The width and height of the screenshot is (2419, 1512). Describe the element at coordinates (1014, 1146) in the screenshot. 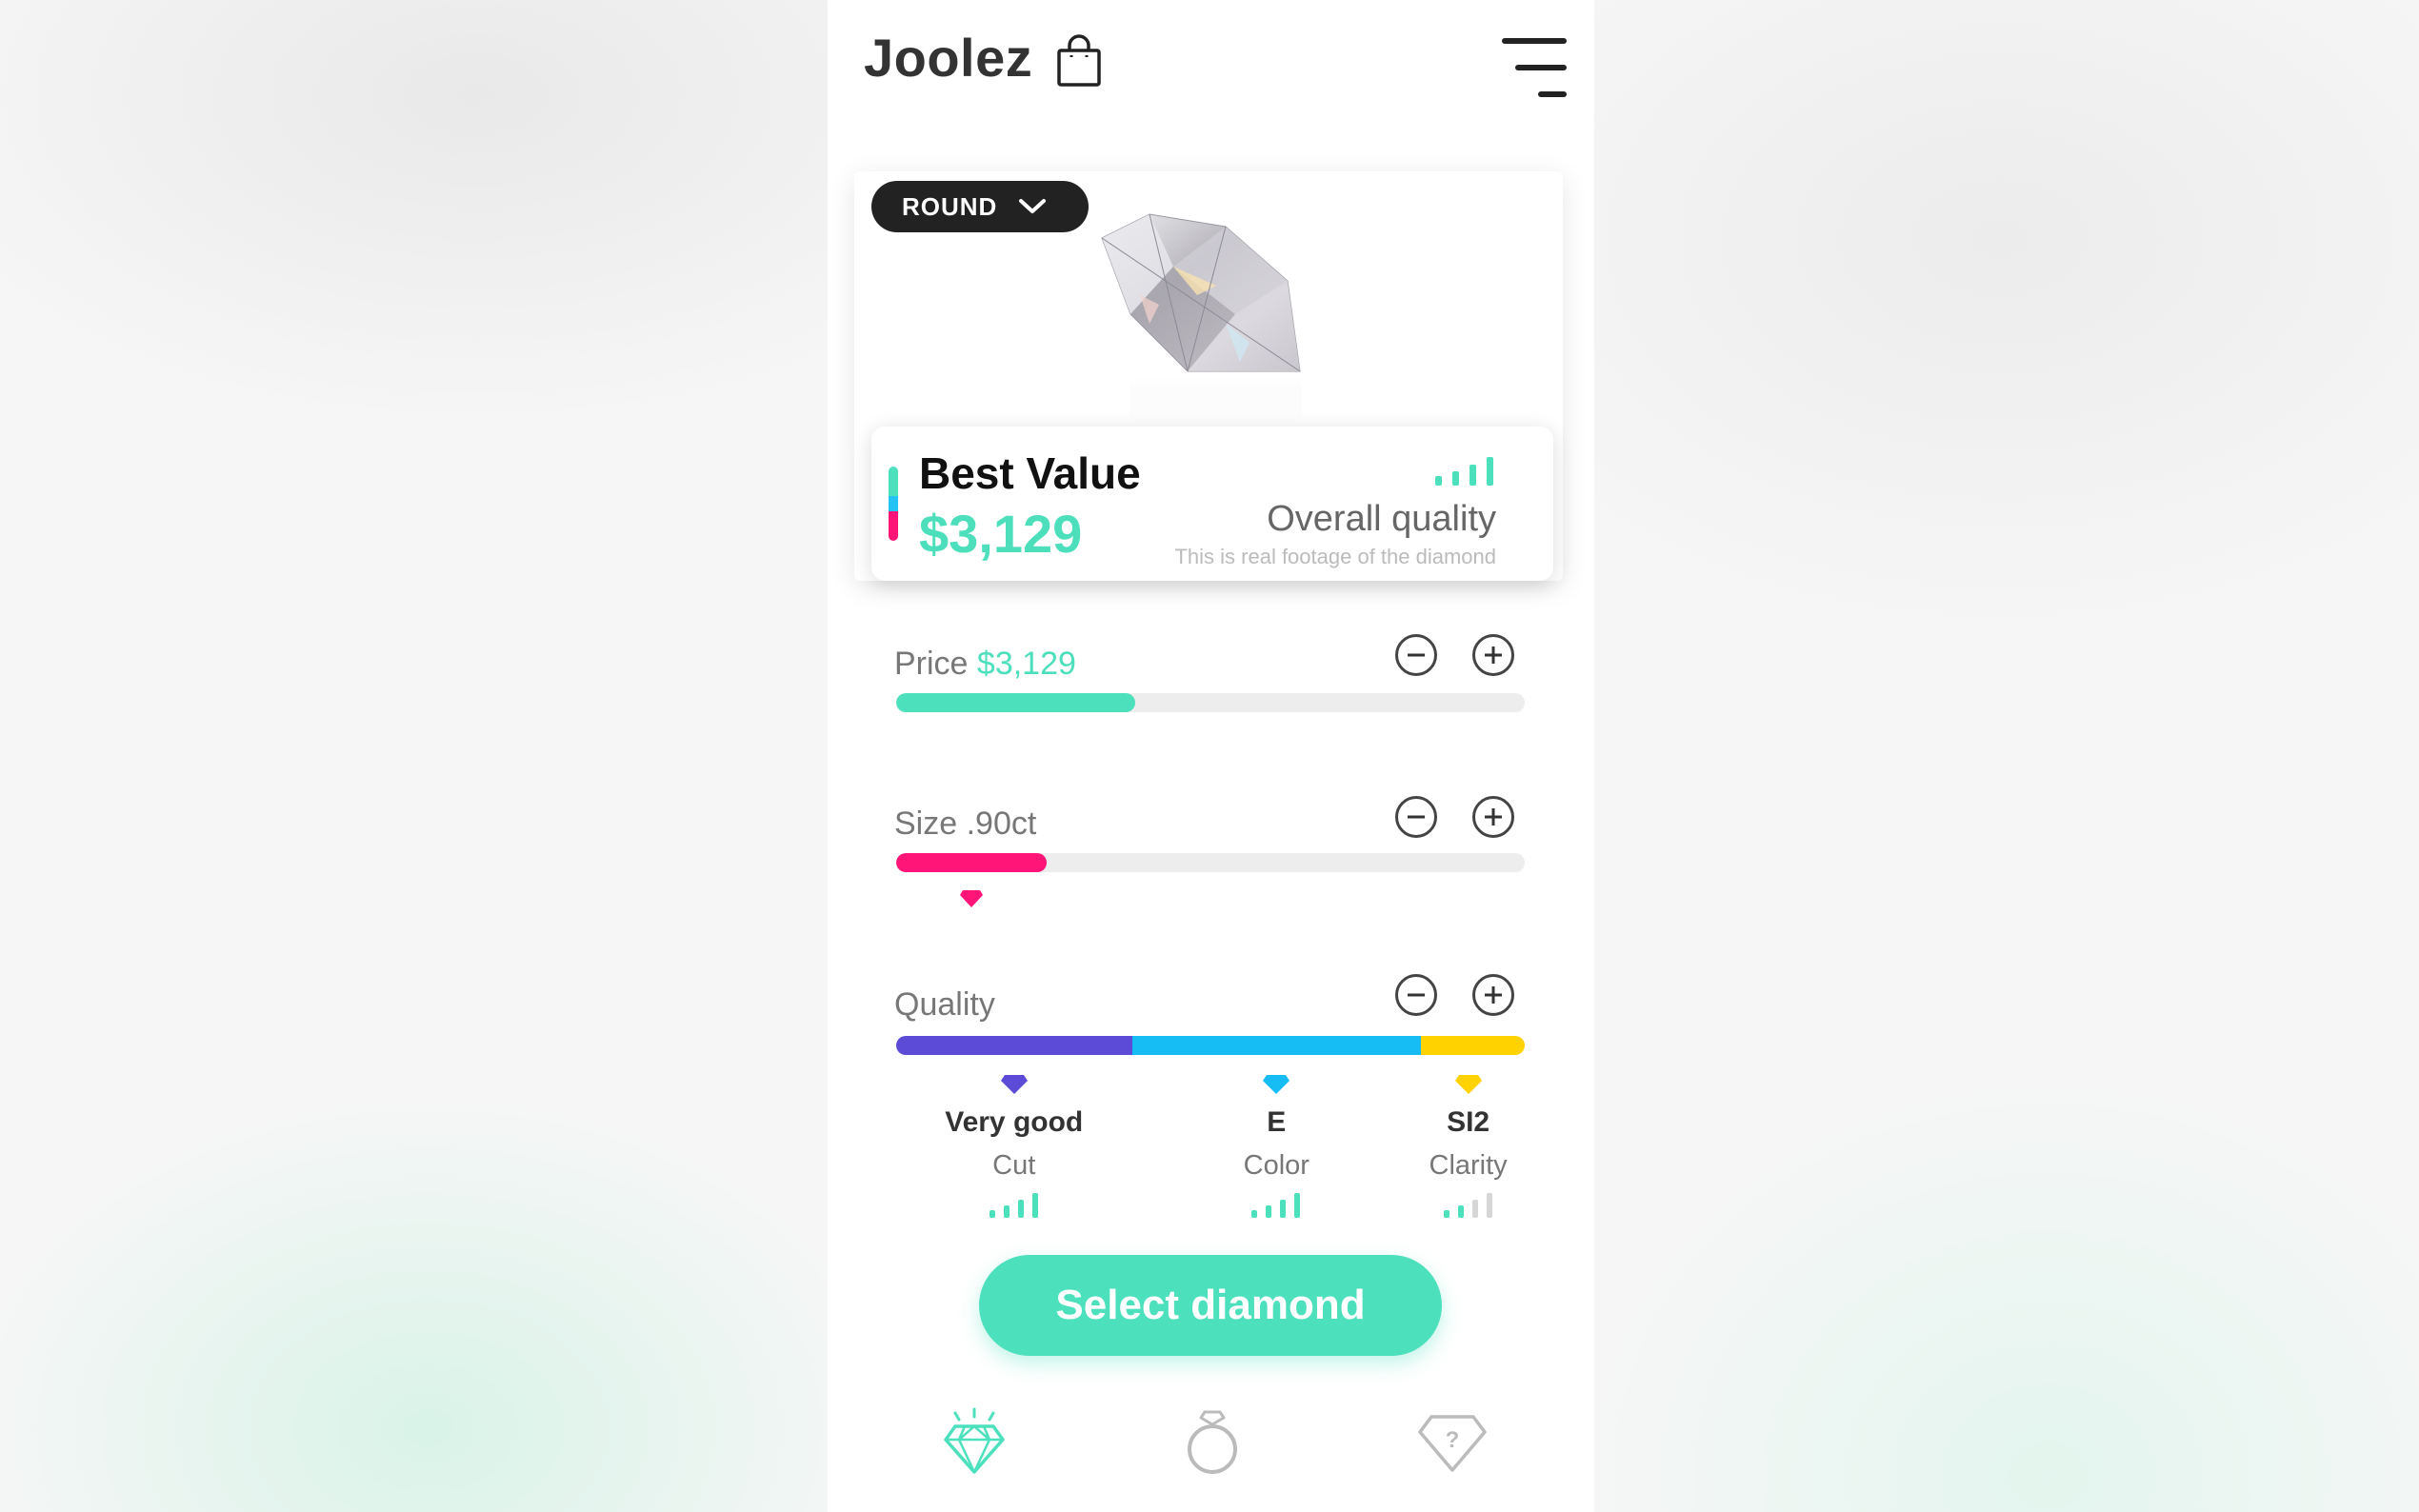

I see `quality-item-cut: Very good Cut` at that location.